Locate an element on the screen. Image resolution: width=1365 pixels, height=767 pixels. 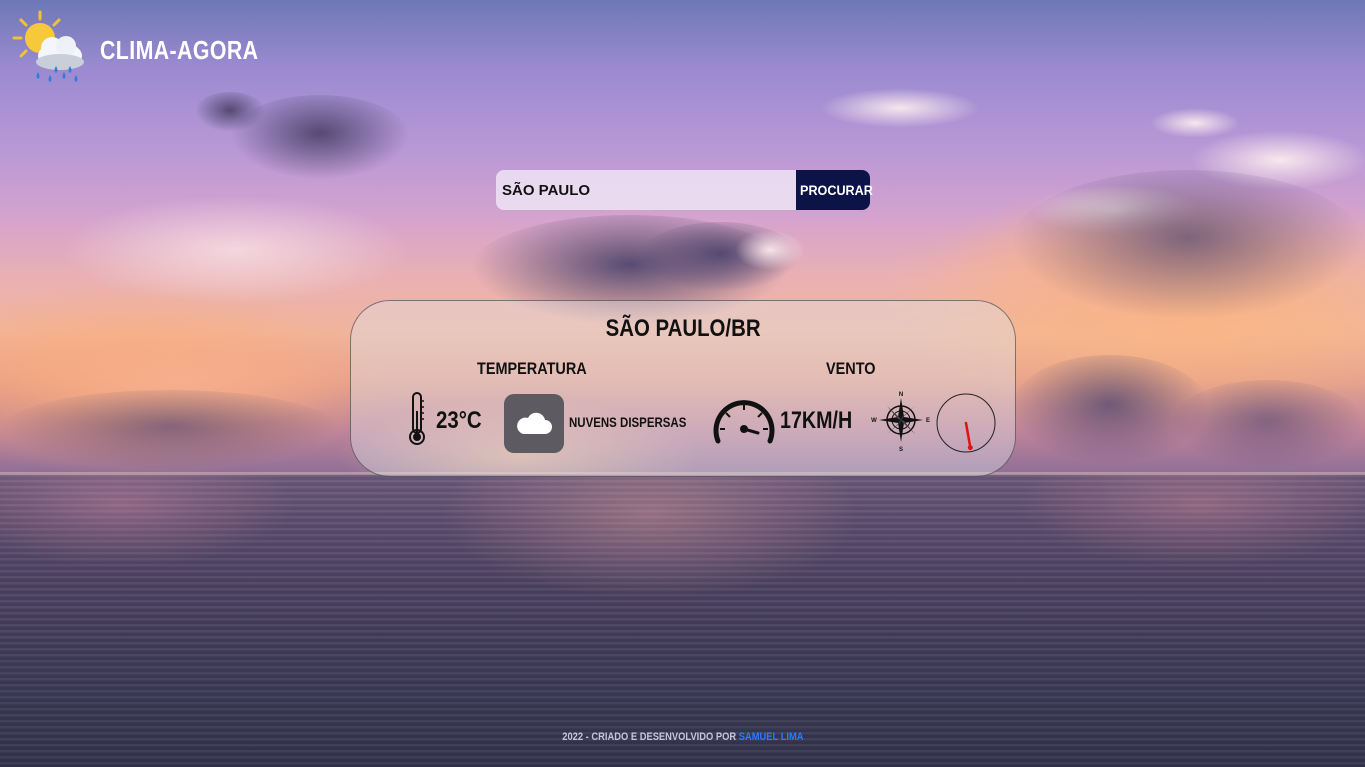
search-button-label: PROCURAR is located at coordinates (836, 190).